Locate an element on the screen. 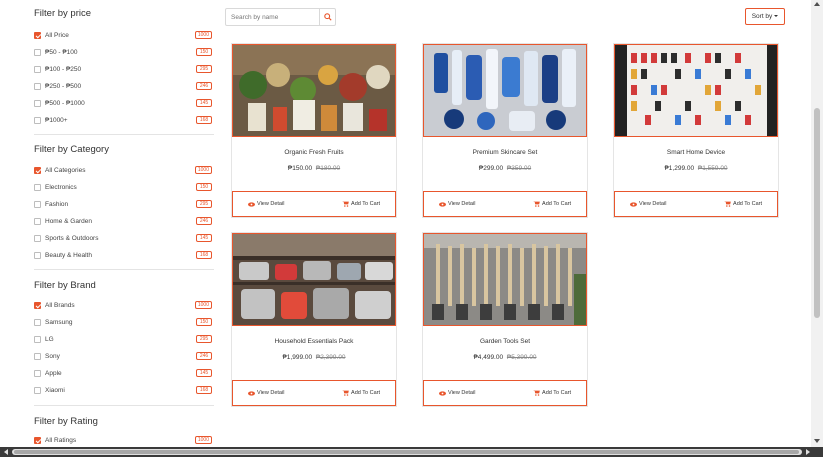 This screenshot has height=457, width=823. search-input is located at coordinates (272, 17).